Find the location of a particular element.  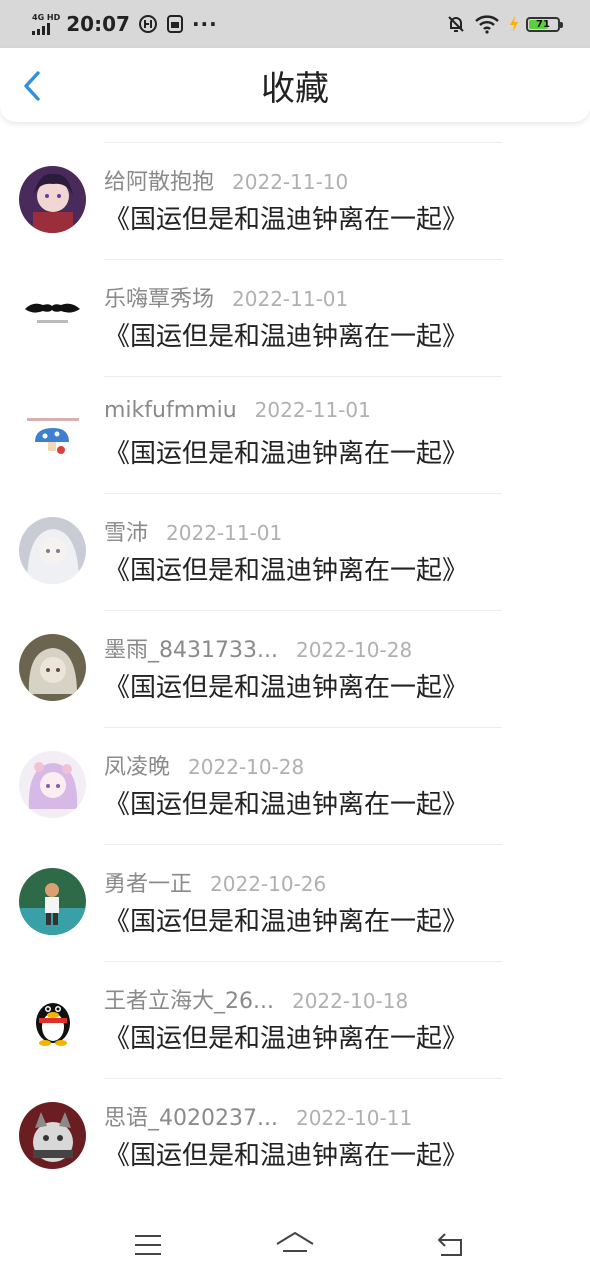

signal-indicator: 4G HD is located at coordinates (46, 23).